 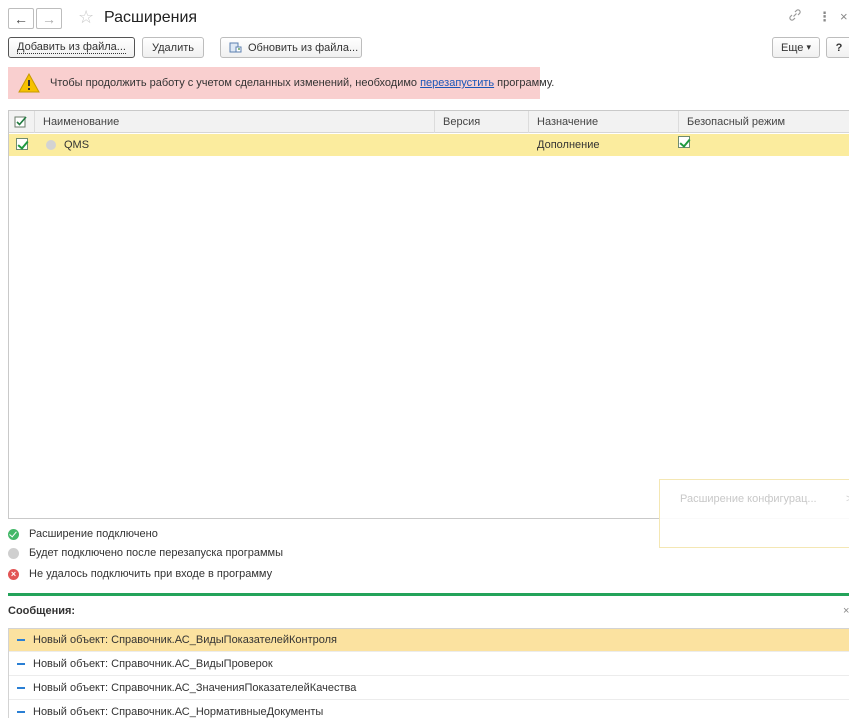 What do you see at coordinates (846, 611) in the screenshot?
I see `messages-close-icon: ×` at bounding box center [846, 611].